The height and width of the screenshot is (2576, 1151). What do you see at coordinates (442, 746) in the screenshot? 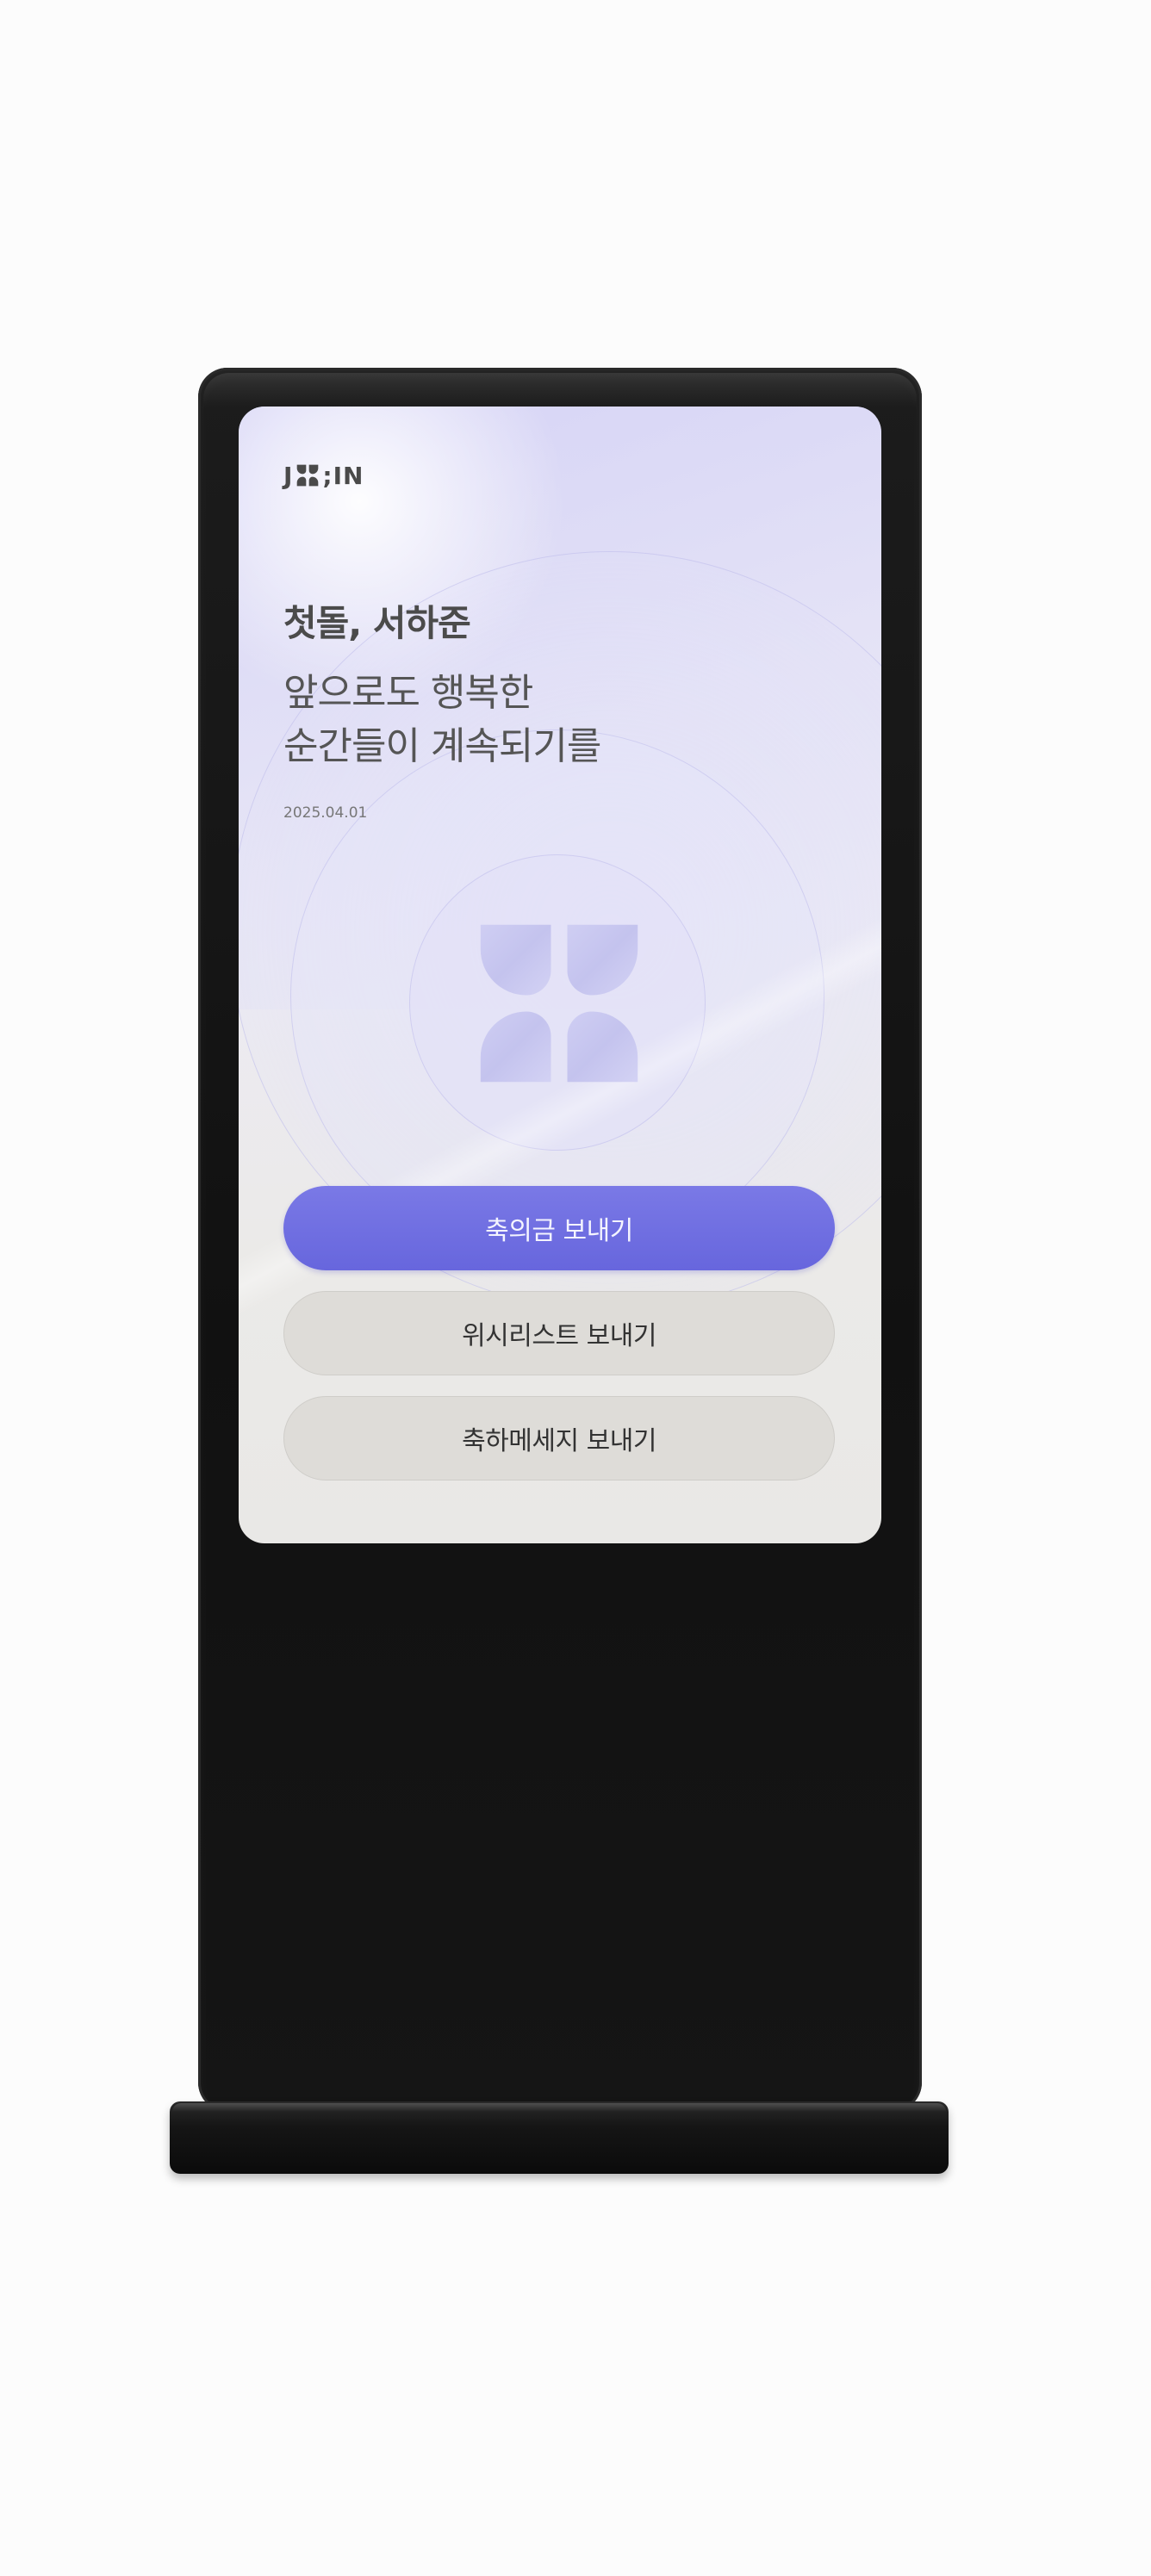
I see `event-message-line-2: 순간들이 계속되기를` at bounding box center [442, 746].